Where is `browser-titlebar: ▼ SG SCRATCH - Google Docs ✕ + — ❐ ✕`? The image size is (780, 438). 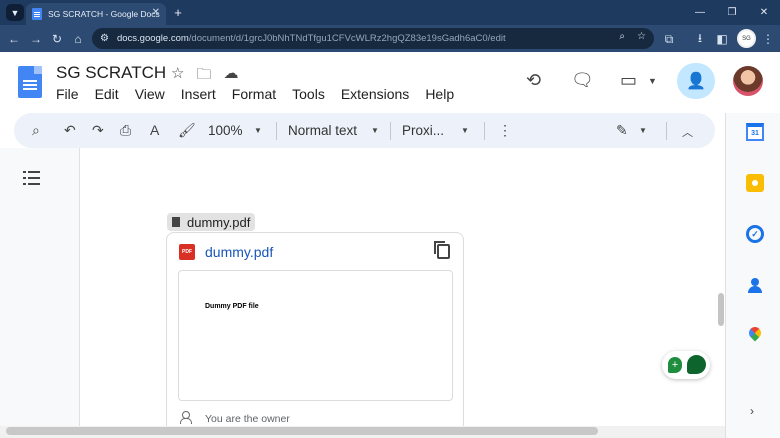
browser-titlebar: ▼ SG SCRATCH - Google Docs ✕ + — ❐ ✕ is located at coordinates (390, 12).